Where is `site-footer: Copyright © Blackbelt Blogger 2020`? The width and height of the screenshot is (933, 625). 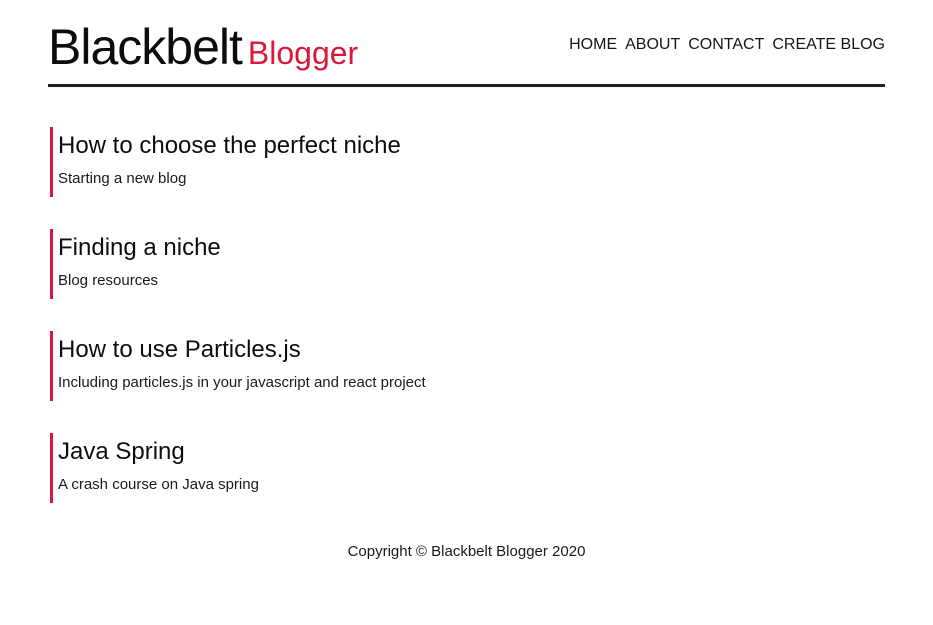 site-footer: Copyright © Blackbelt Blogger 2020 is located at coordinates (466, 551).